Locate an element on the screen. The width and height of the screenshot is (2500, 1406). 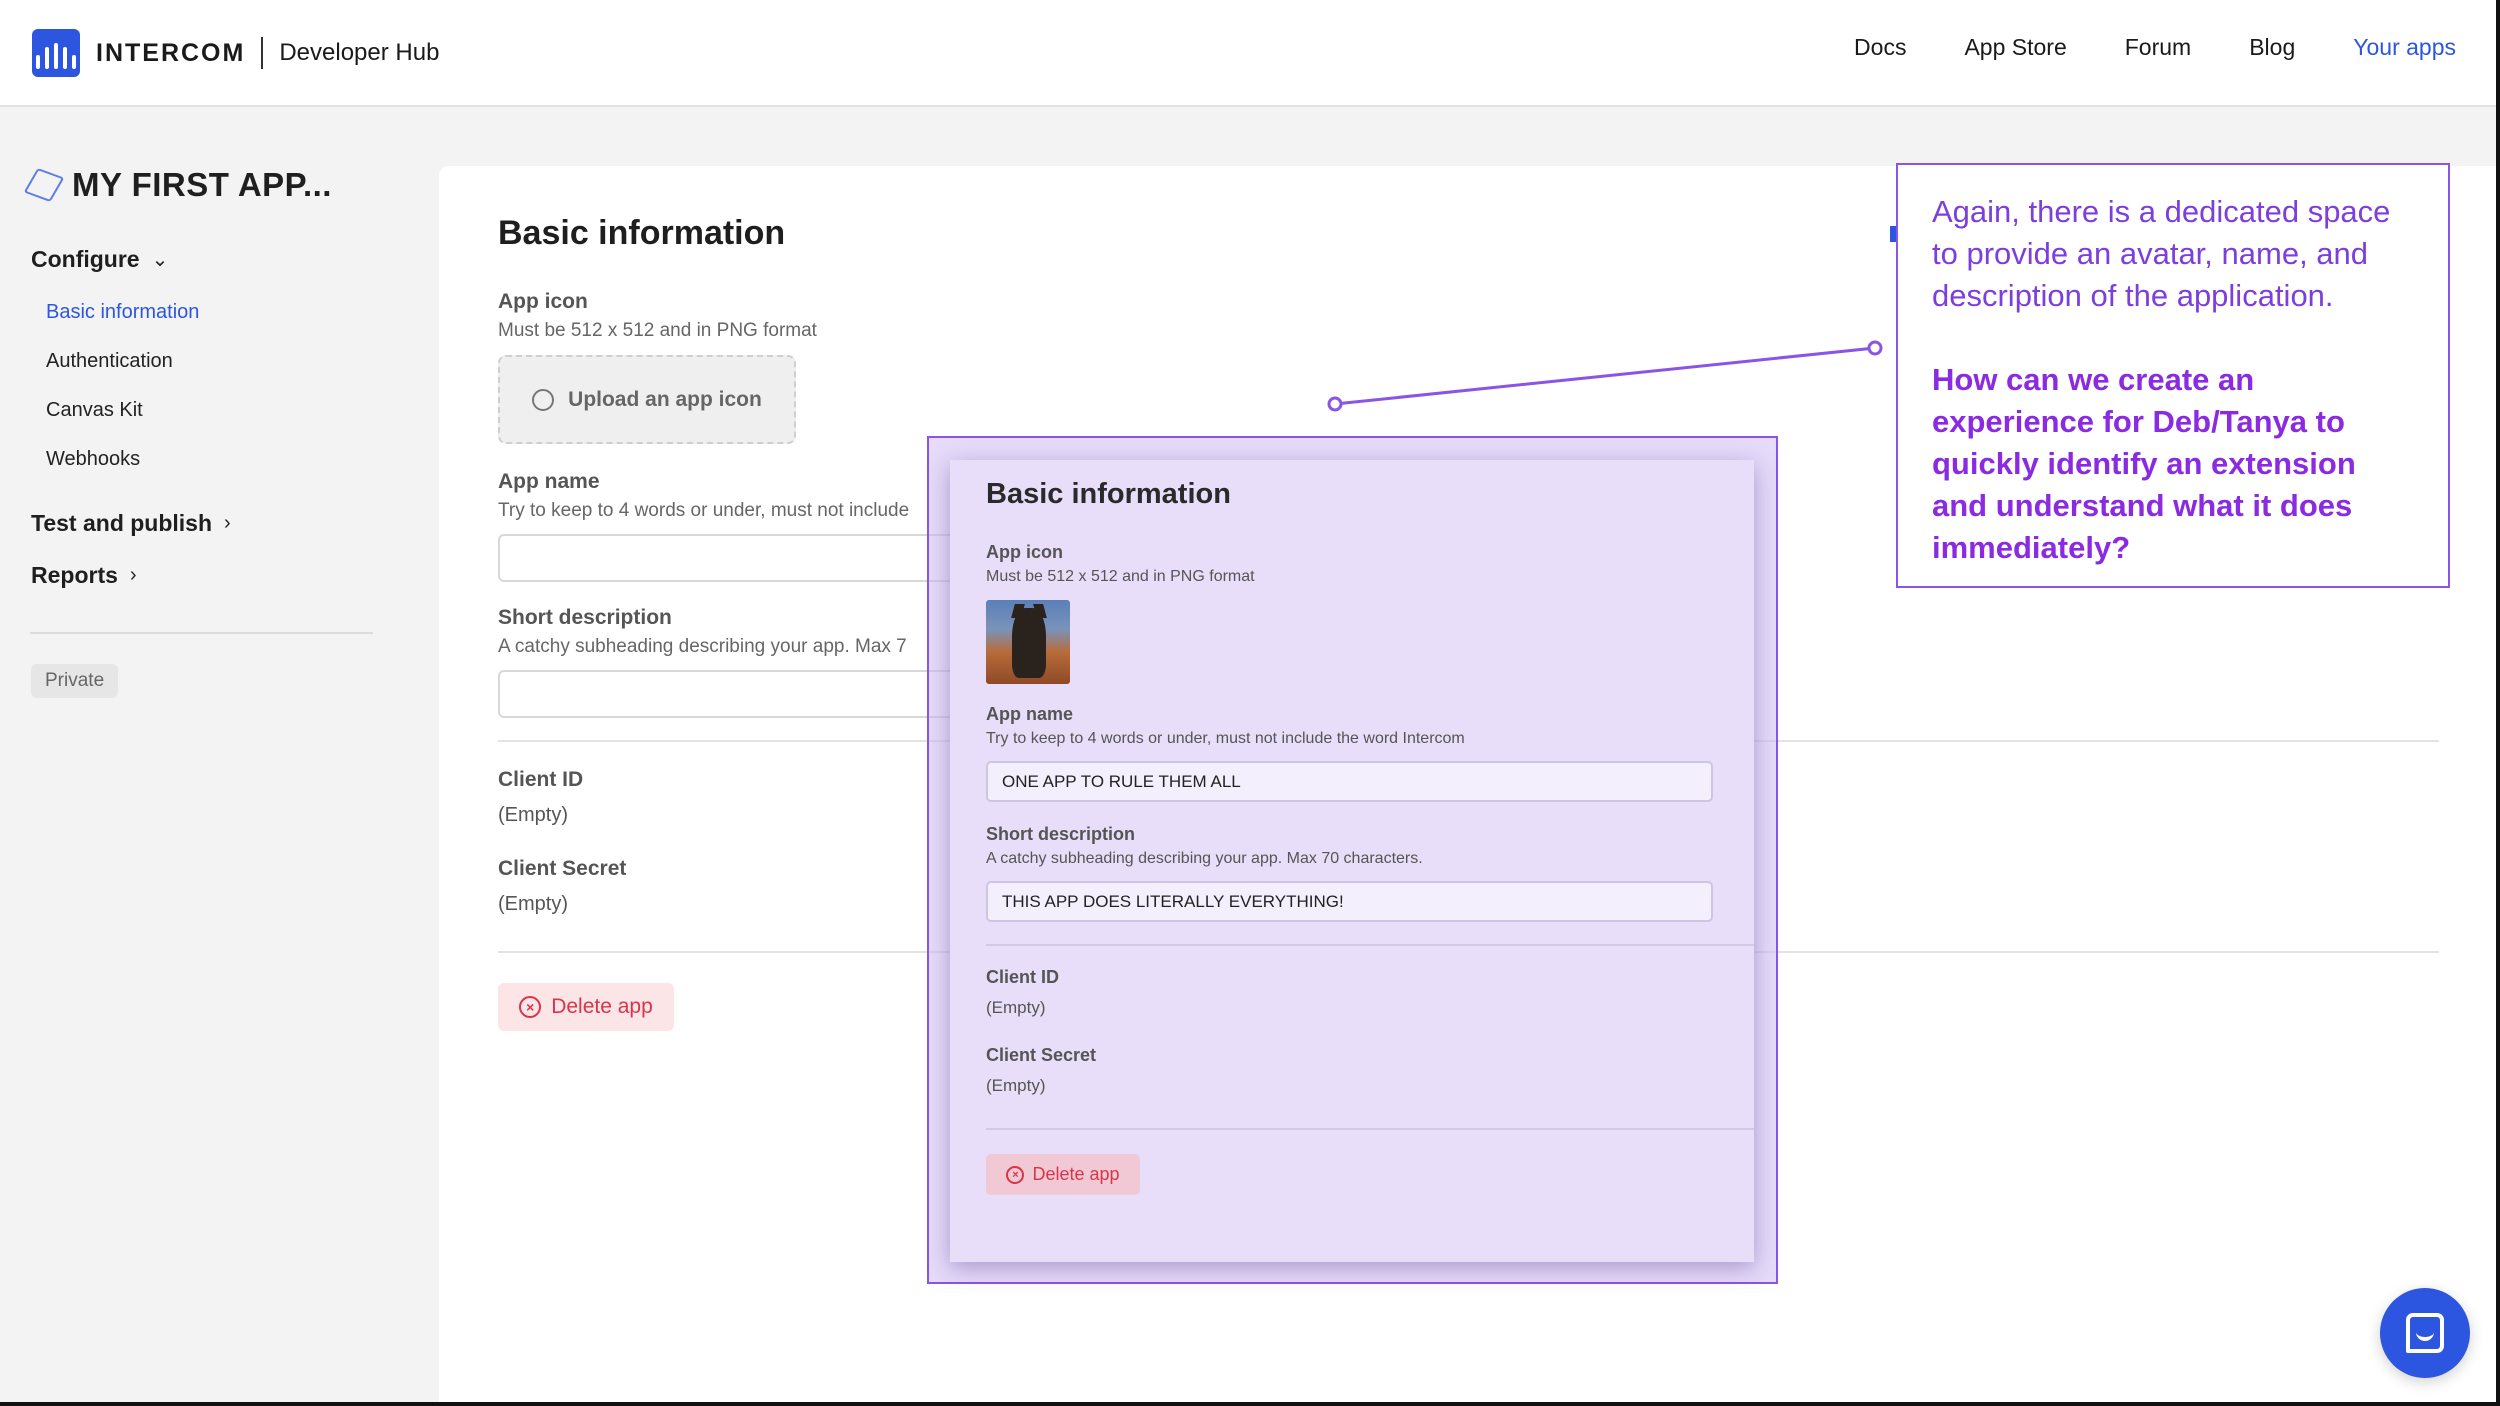
sidebar-section-test-publish: Test and publish › is located at coordinates (131, 523).